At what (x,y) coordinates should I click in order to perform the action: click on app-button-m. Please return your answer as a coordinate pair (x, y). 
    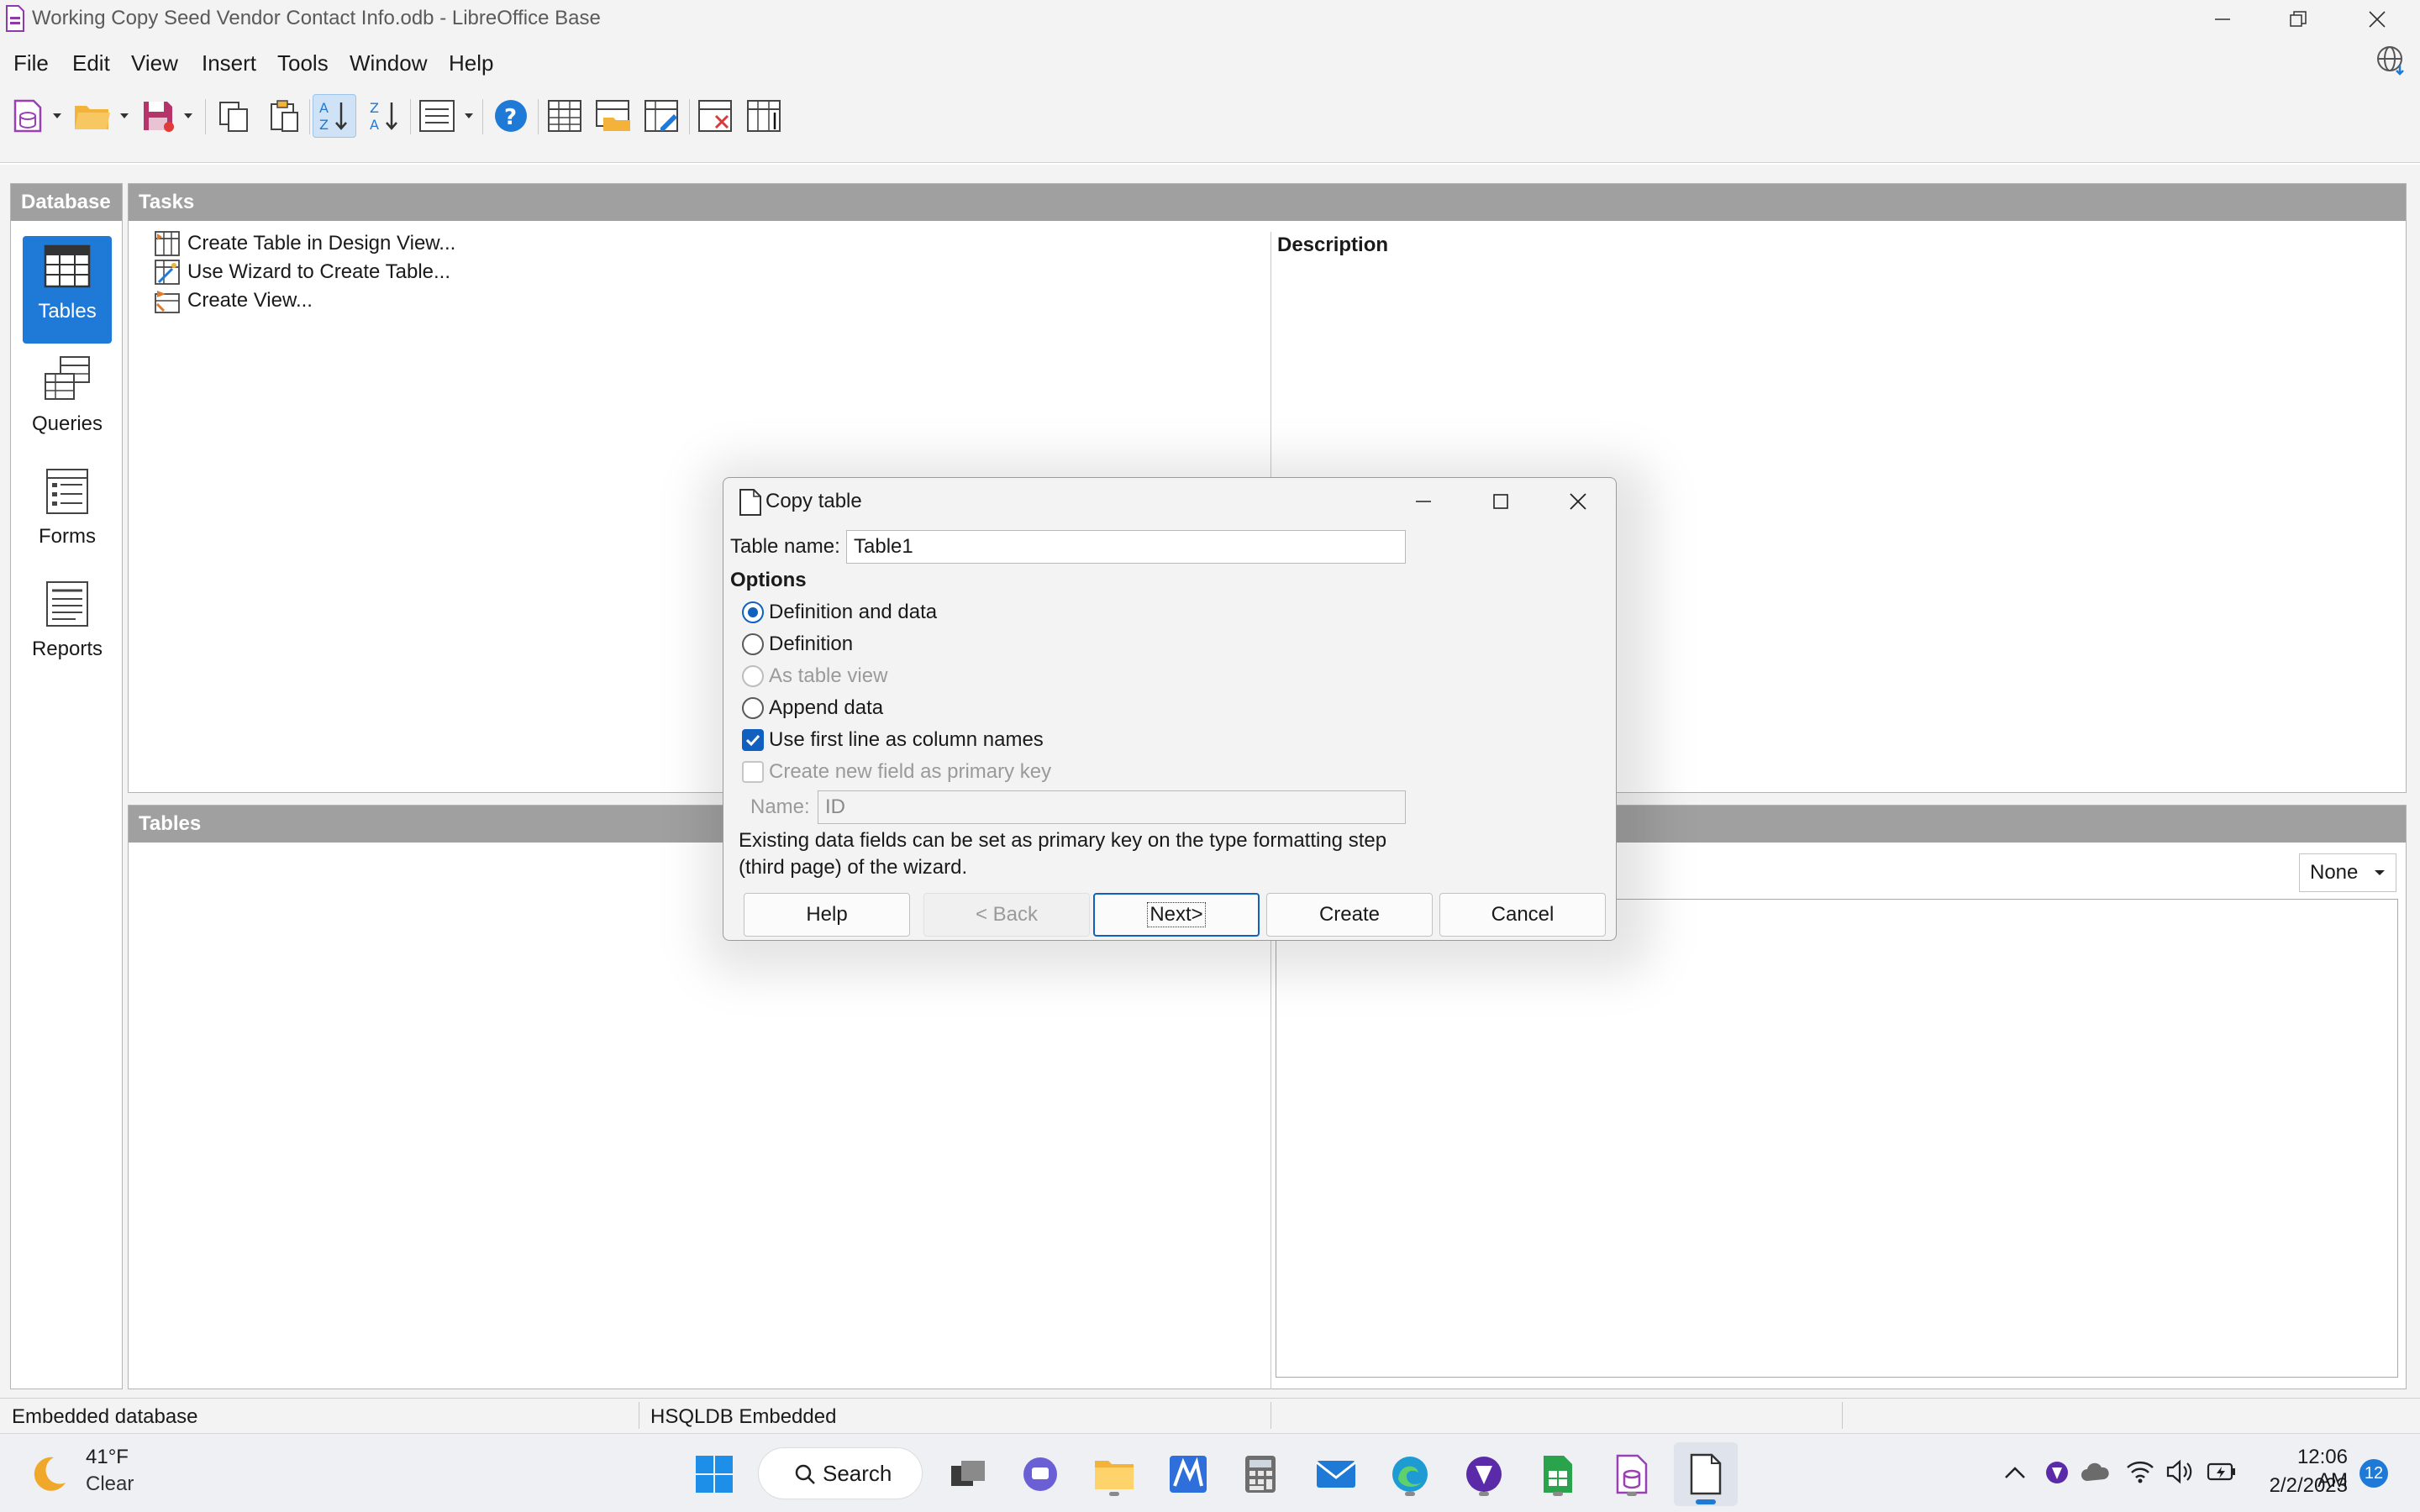
    Looking at the image, I should click on (1188, 1474).